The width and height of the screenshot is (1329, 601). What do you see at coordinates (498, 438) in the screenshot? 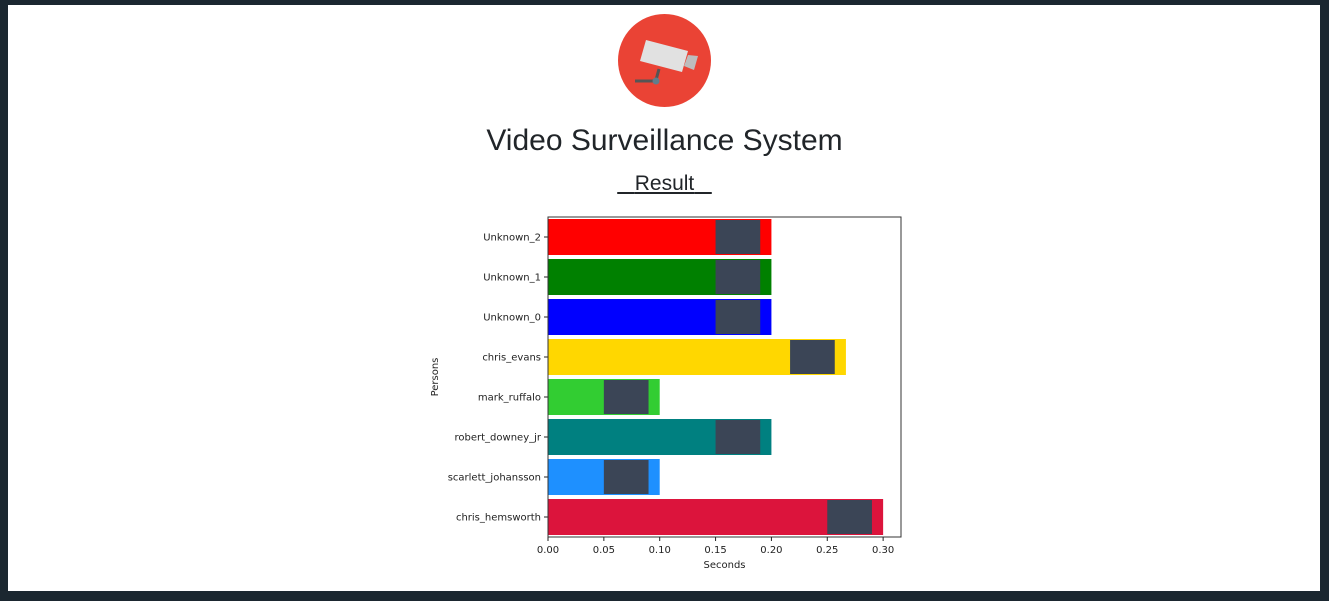
I see `y-tick-label: robert_downey_jr` at bounding box center [498, 438].